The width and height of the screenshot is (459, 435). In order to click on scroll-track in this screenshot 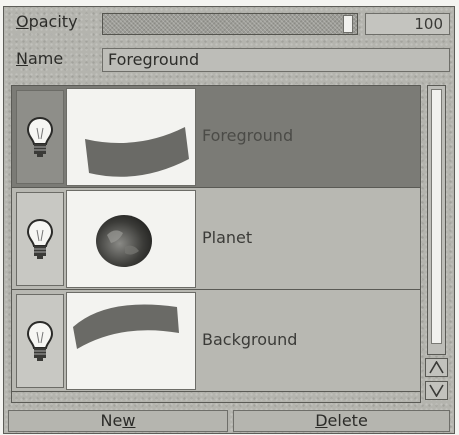, I will do `click(436, 220)`.